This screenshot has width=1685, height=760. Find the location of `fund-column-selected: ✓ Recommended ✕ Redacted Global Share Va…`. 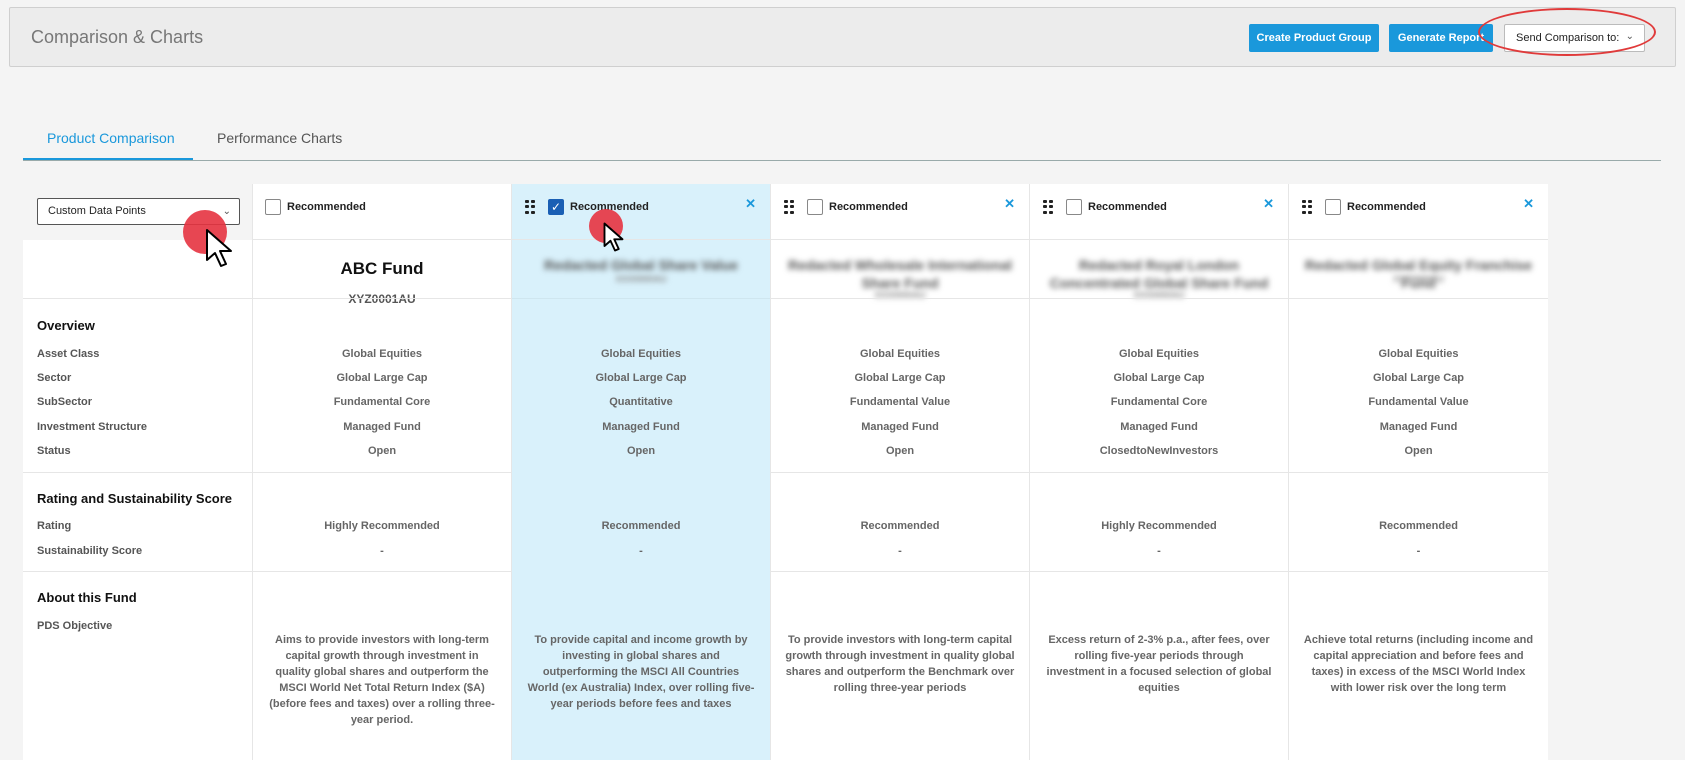

fund-column-selected: ✓ Recommended ✕ Redacted Global Share Va… is located at coordinates (640, 472).